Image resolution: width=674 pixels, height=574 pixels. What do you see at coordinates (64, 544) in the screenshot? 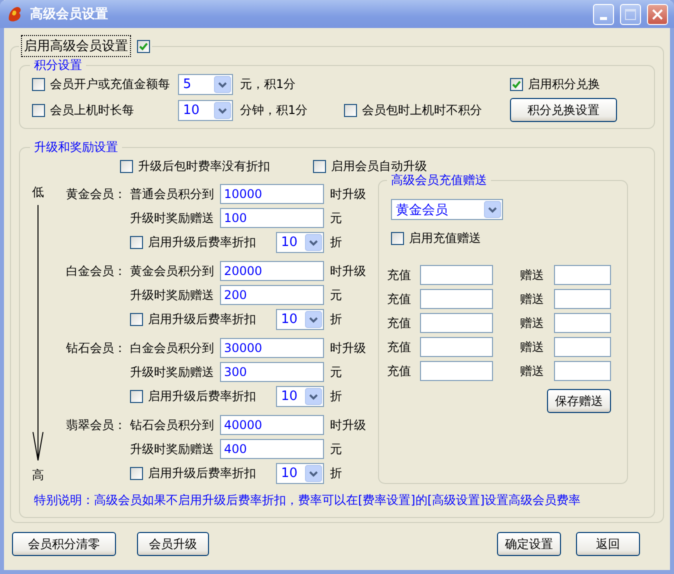
I see `action-button: 会员积分清零` at bounding box center [64, 544].